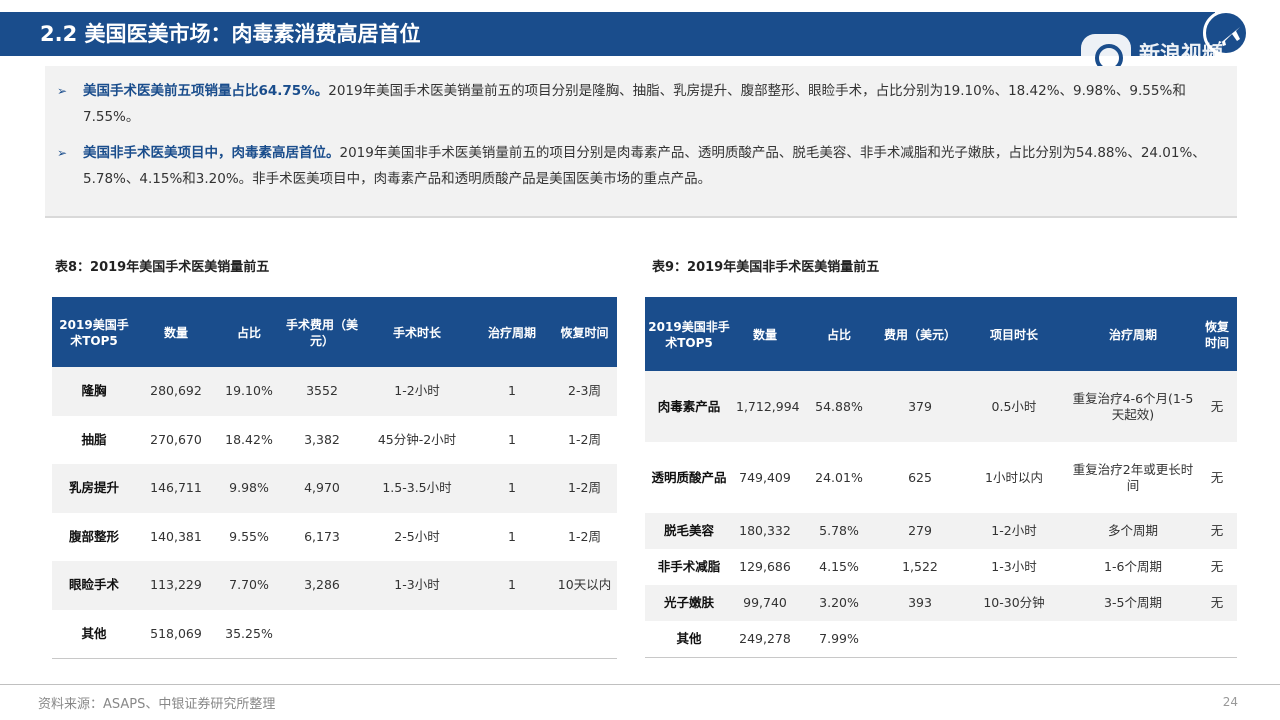 This screenshot has width=1280, height=720. I want to click on table-row: 其他 249,278 7.99%, so click(941, 639).